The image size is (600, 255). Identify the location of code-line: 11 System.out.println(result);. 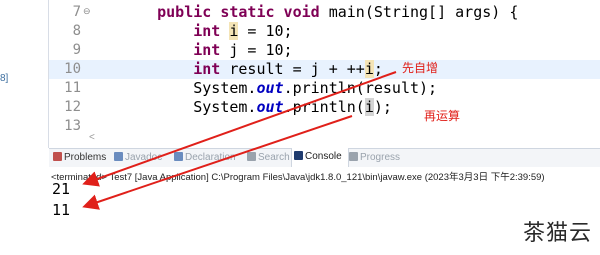
(324, 88).